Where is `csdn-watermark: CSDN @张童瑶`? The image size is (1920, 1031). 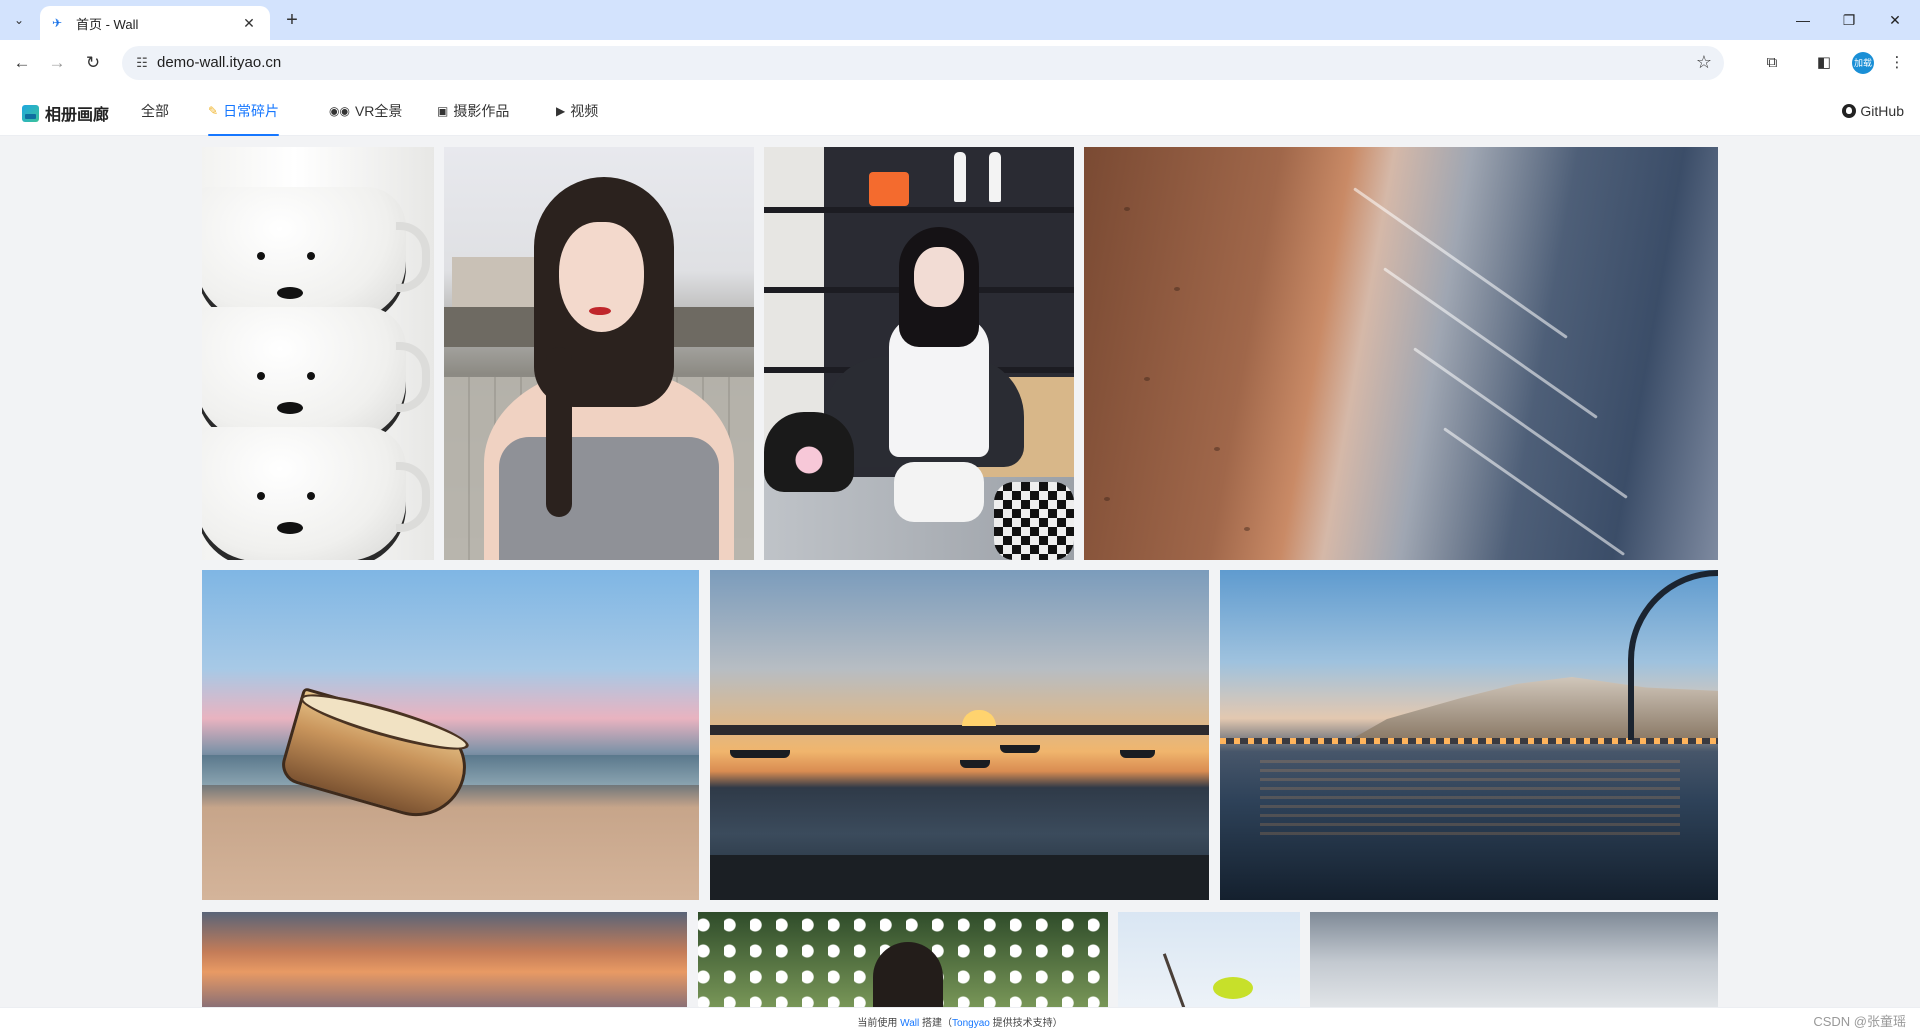
csdn-watermark: CSDN @张童瑶 is located at coordinates (1859, 1021).